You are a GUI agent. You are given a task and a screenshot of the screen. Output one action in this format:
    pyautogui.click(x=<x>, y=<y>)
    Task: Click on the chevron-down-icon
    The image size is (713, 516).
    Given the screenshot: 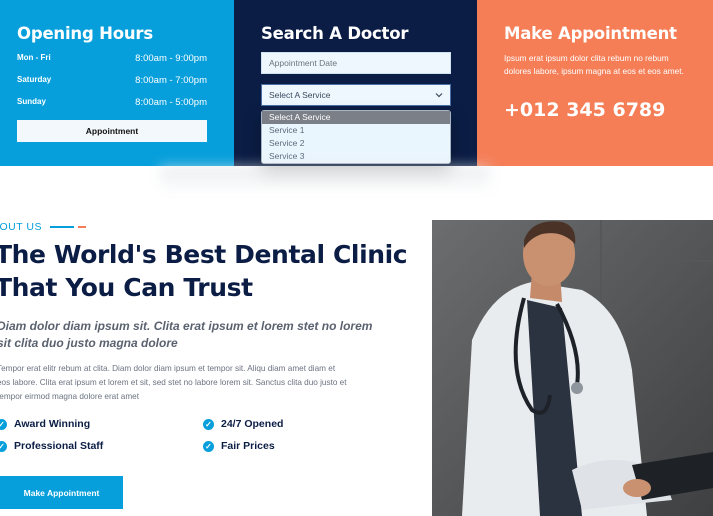 What is the action you would take?
    pyautogui.click(x=439, y=95)
    